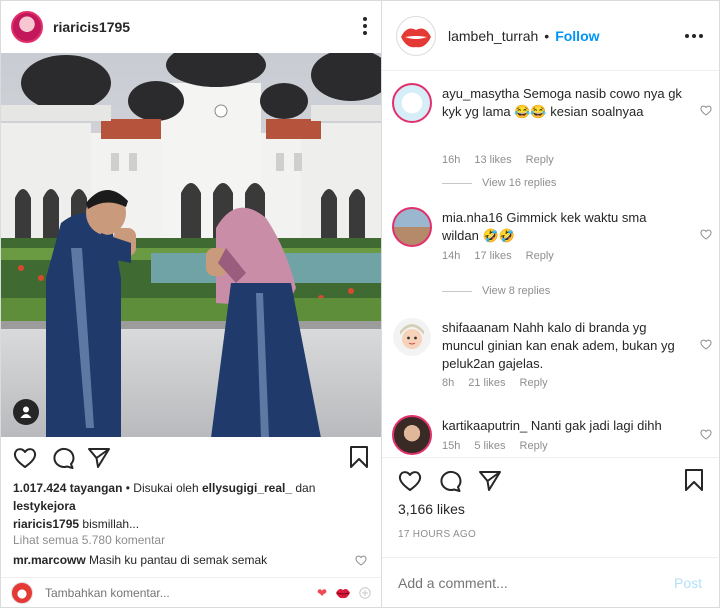 Image resolution: width=720 pixels, height=608 pixels. I want to click on current-user-avatar, so click(22, 592).